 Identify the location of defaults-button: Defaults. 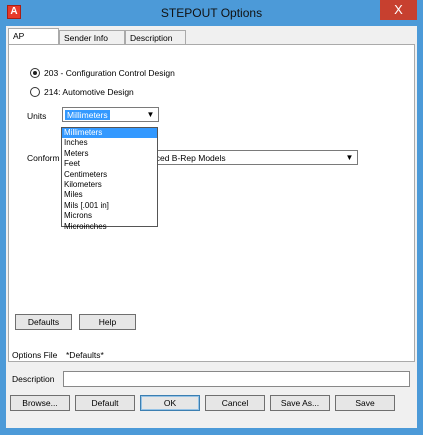
(43, 322).